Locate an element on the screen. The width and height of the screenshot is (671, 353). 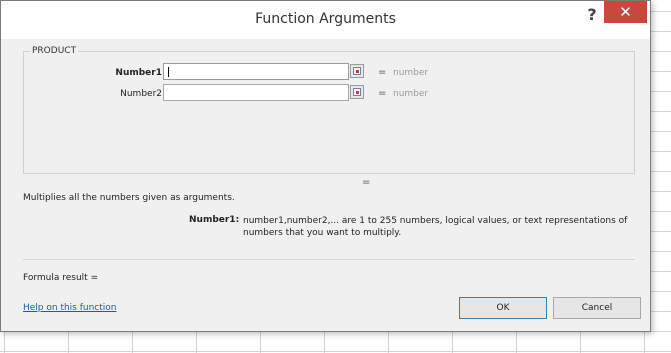
ok-button: OK is located at coordinates (503, 308).